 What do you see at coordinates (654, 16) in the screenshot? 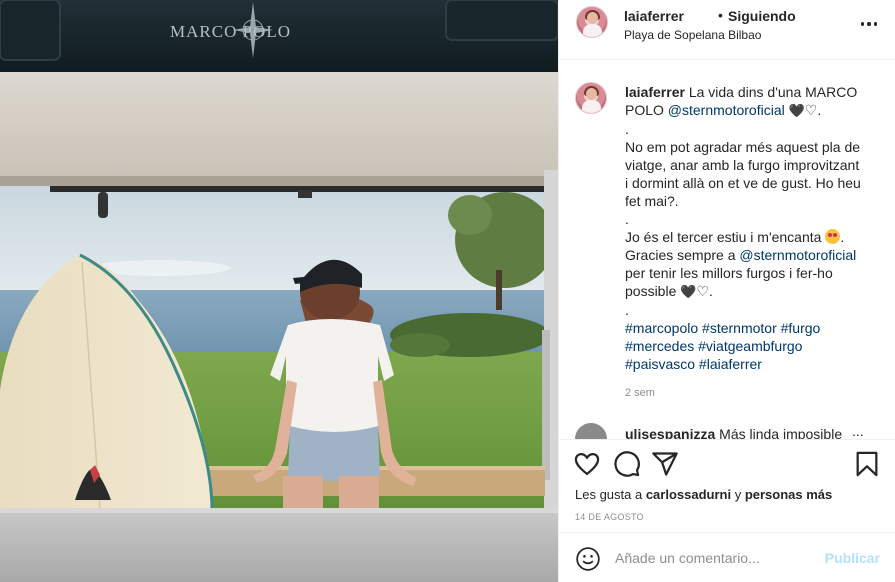
I see `author-username: laiaferrer` at bounding box center [654, 16].